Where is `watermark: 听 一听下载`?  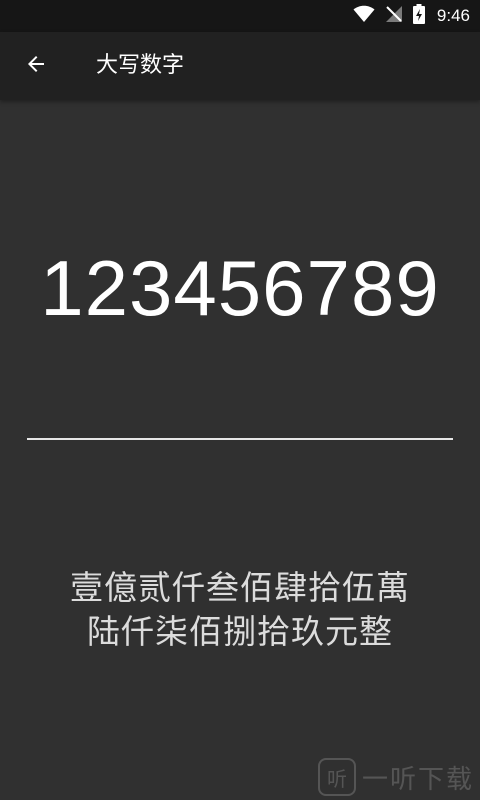
watermark: 听 一听下载 is located at coordinates (395, 777).